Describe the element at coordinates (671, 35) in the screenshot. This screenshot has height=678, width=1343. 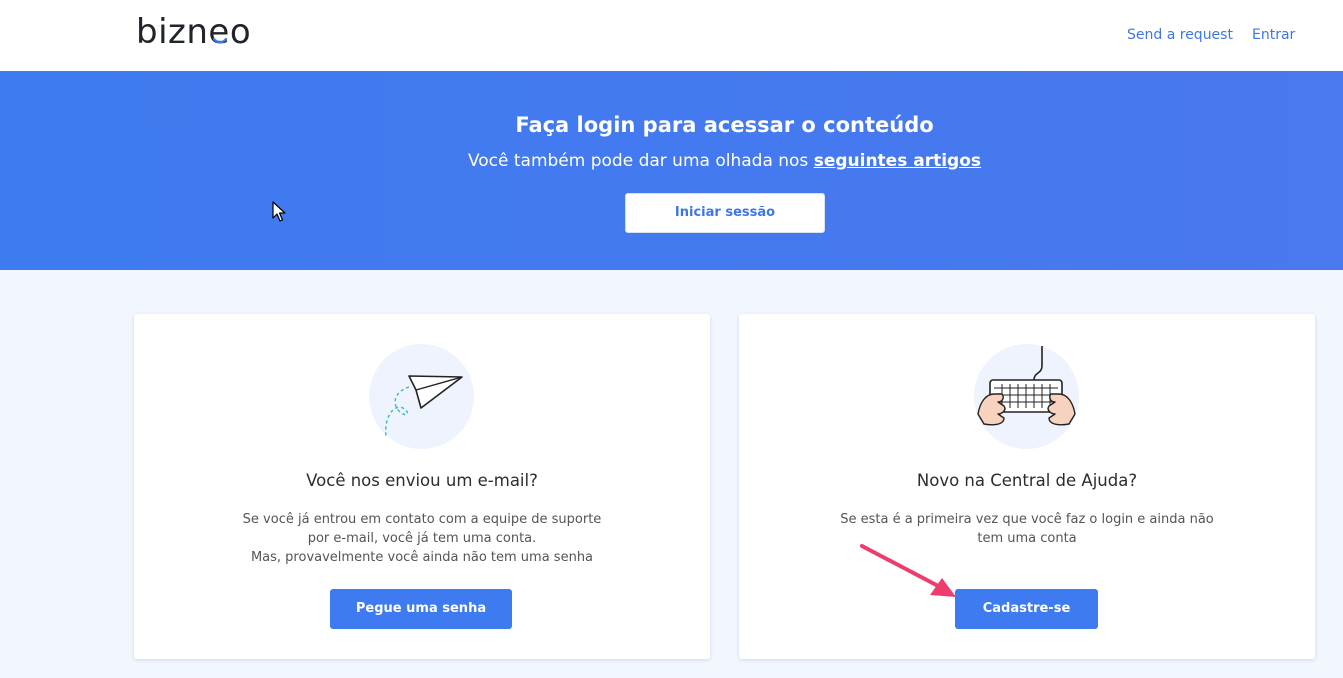
I see `top-header: bizneo Send a request Entrar` at that location.